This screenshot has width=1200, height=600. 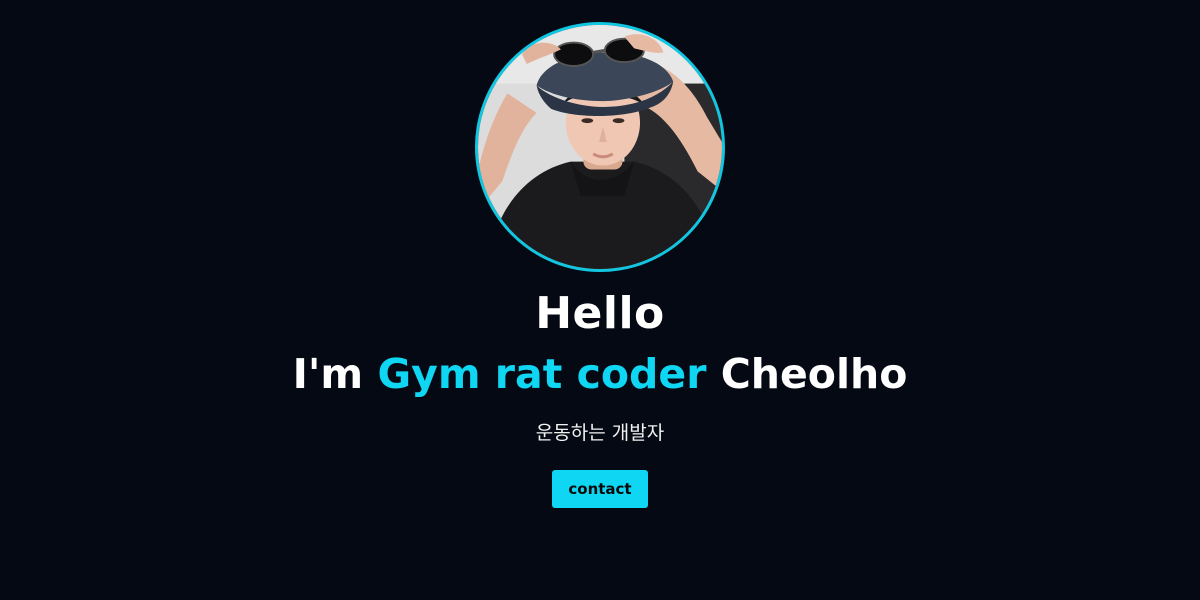 I want to click on subtitle: 운동하는 개발자, so click(x=600, y=433).